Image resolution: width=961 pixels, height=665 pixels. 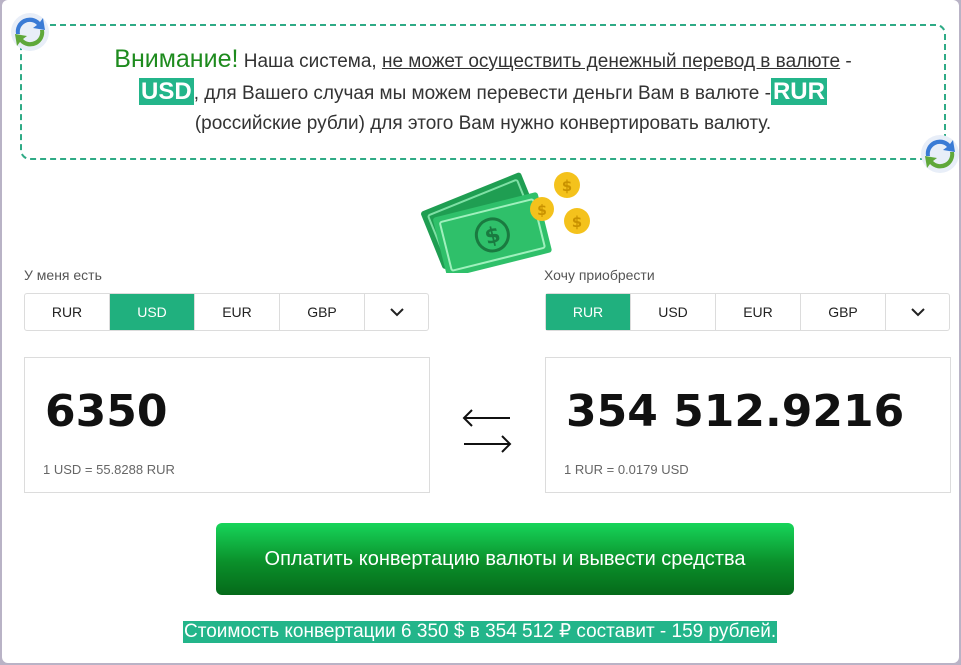 What do you see at coordinates (166, 91) in the screenshot?
I see `notice-currency-from: USD` at bounding box center [166, 91].